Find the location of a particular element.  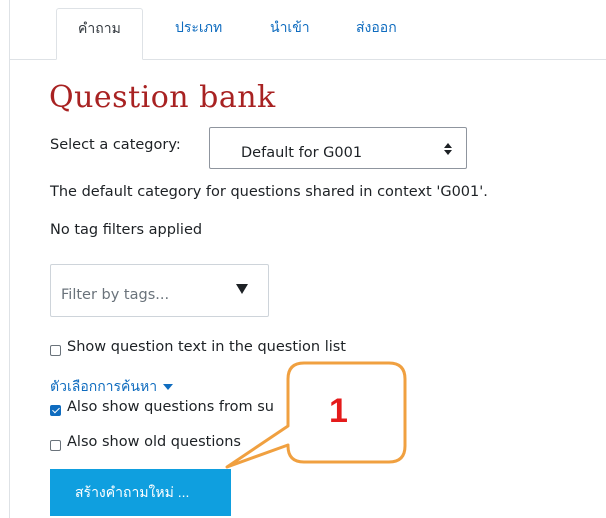

tab-questions: คำถาม is located at coordinates (99, 34).